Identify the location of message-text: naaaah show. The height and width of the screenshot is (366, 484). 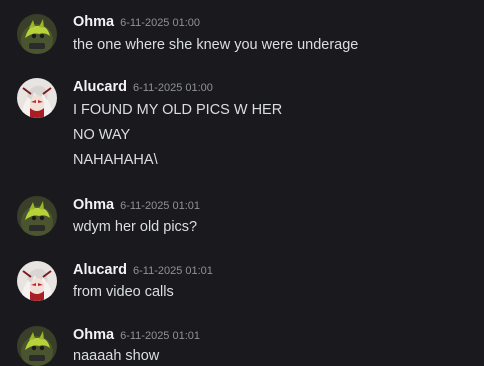
(116, 356).